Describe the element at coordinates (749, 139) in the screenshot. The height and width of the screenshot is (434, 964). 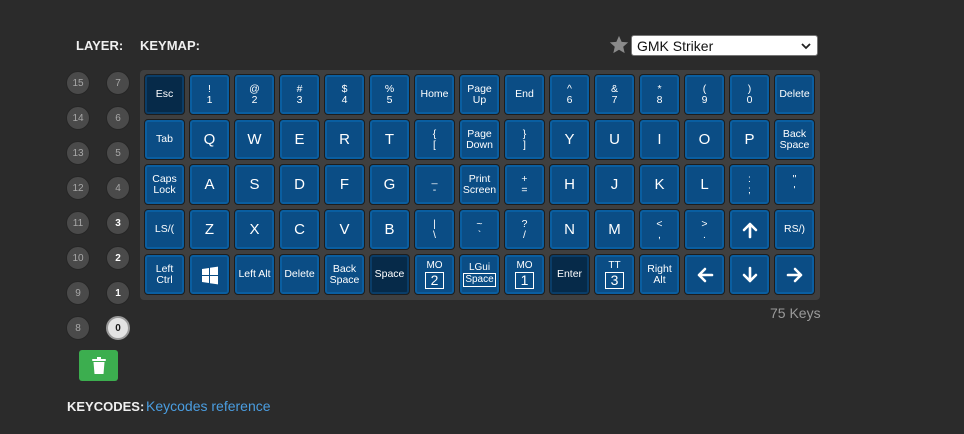
I see `key-p: P` at that location.